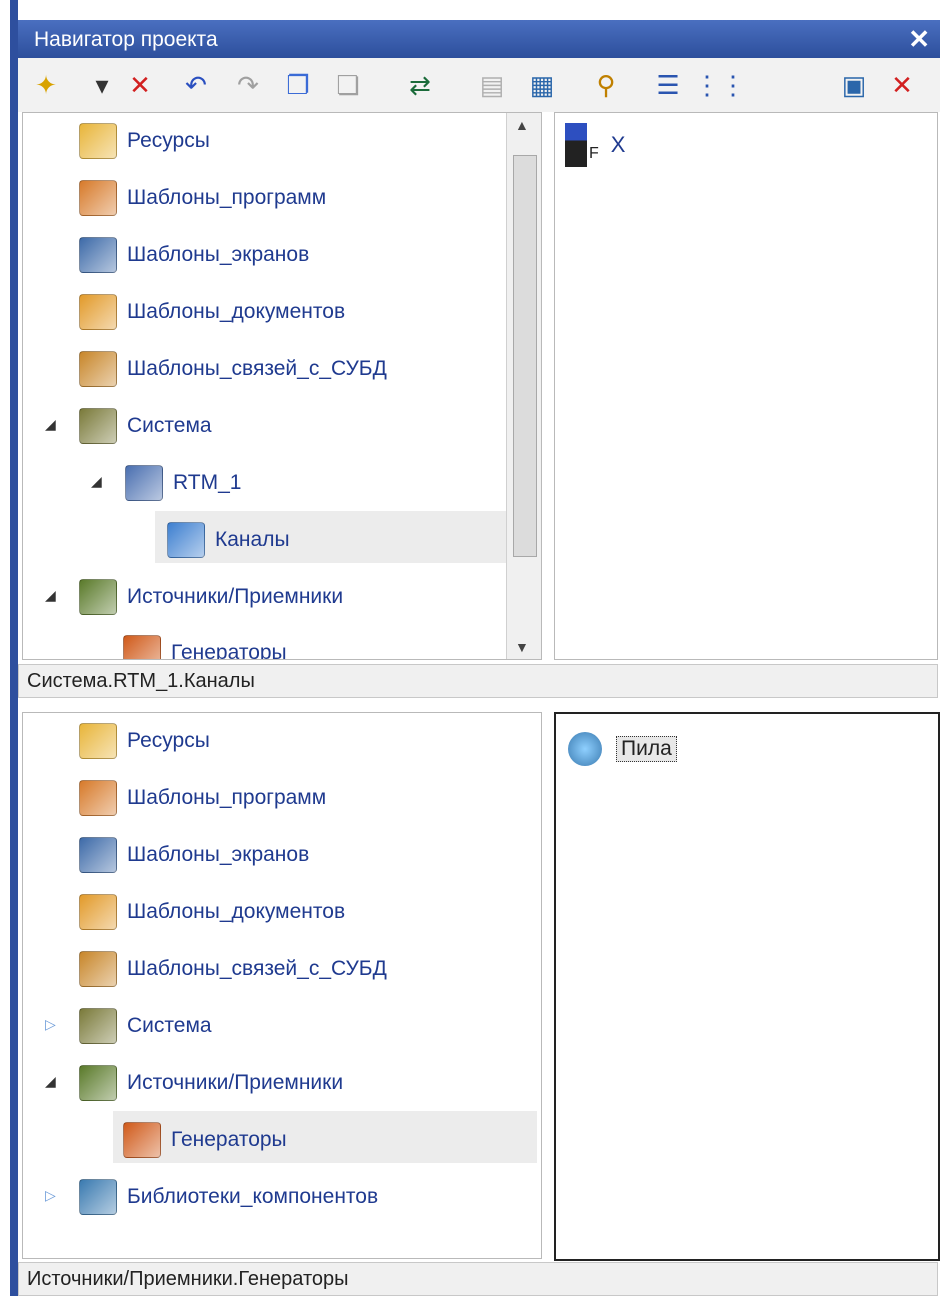  I want to click on tree-item: RTM_1, so click(183, 483).